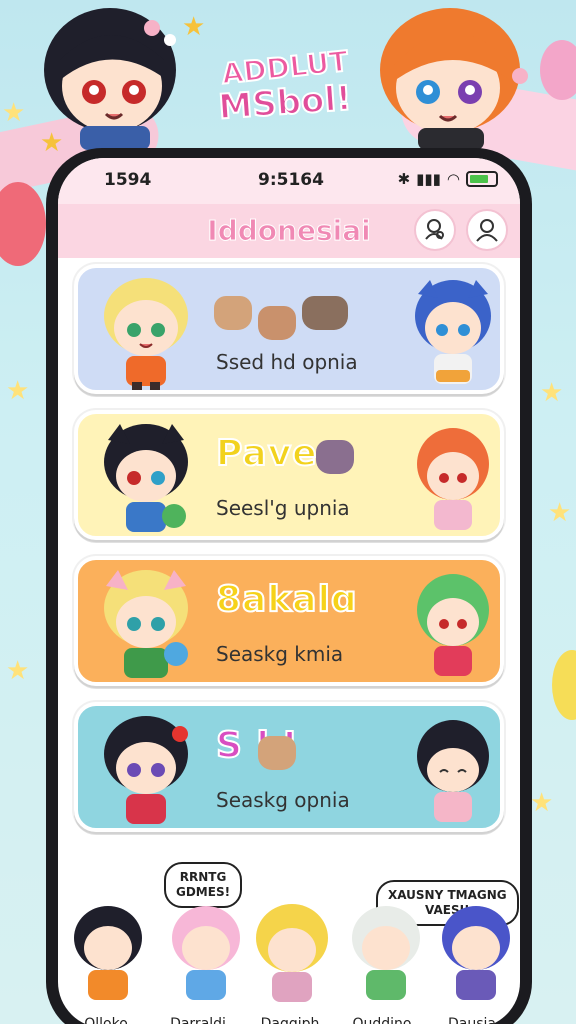 This screenshot has height=1024, width=576. I want to click on game-card-4: S k! Seaskg opnia, so click(289, 767).